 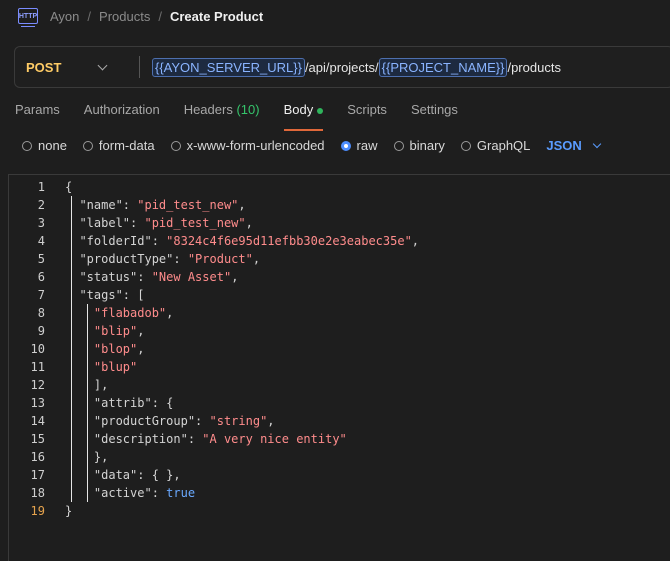 I want to click on divider, so click(x=139, y=67).